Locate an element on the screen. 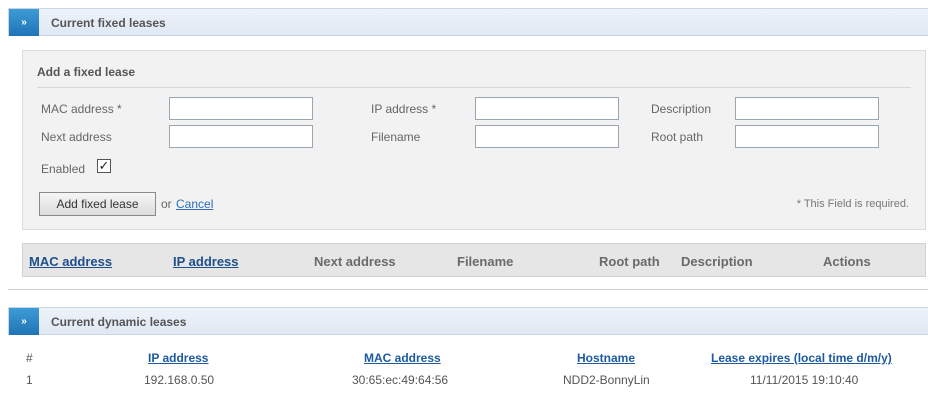 The image size is (928, 403). row-ip-address: 192.168.0.50 is located at coordinates (179, 380).